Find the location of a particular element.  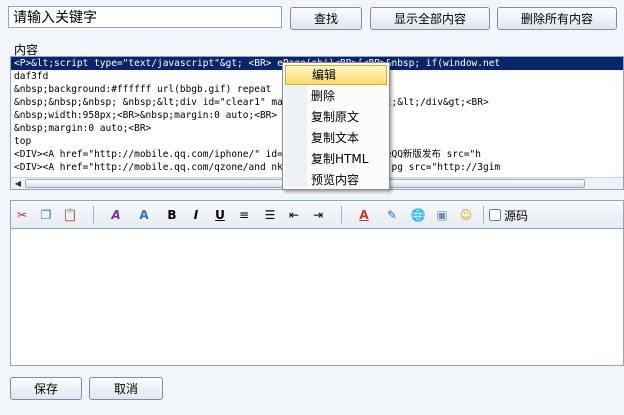

source-toggle: 源码 is located at coordinates (508, 215).